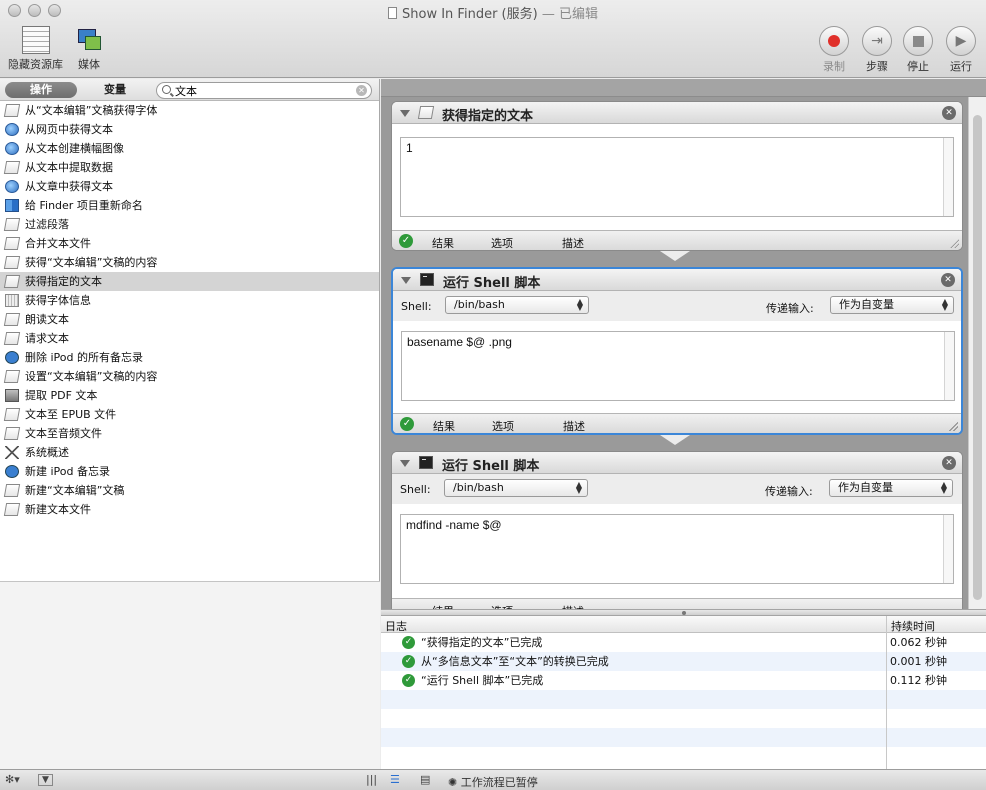  Describe the element at coordinates (189, 433) in the screenshot. I see `library-action-item: 文本至音频文件` at that location.